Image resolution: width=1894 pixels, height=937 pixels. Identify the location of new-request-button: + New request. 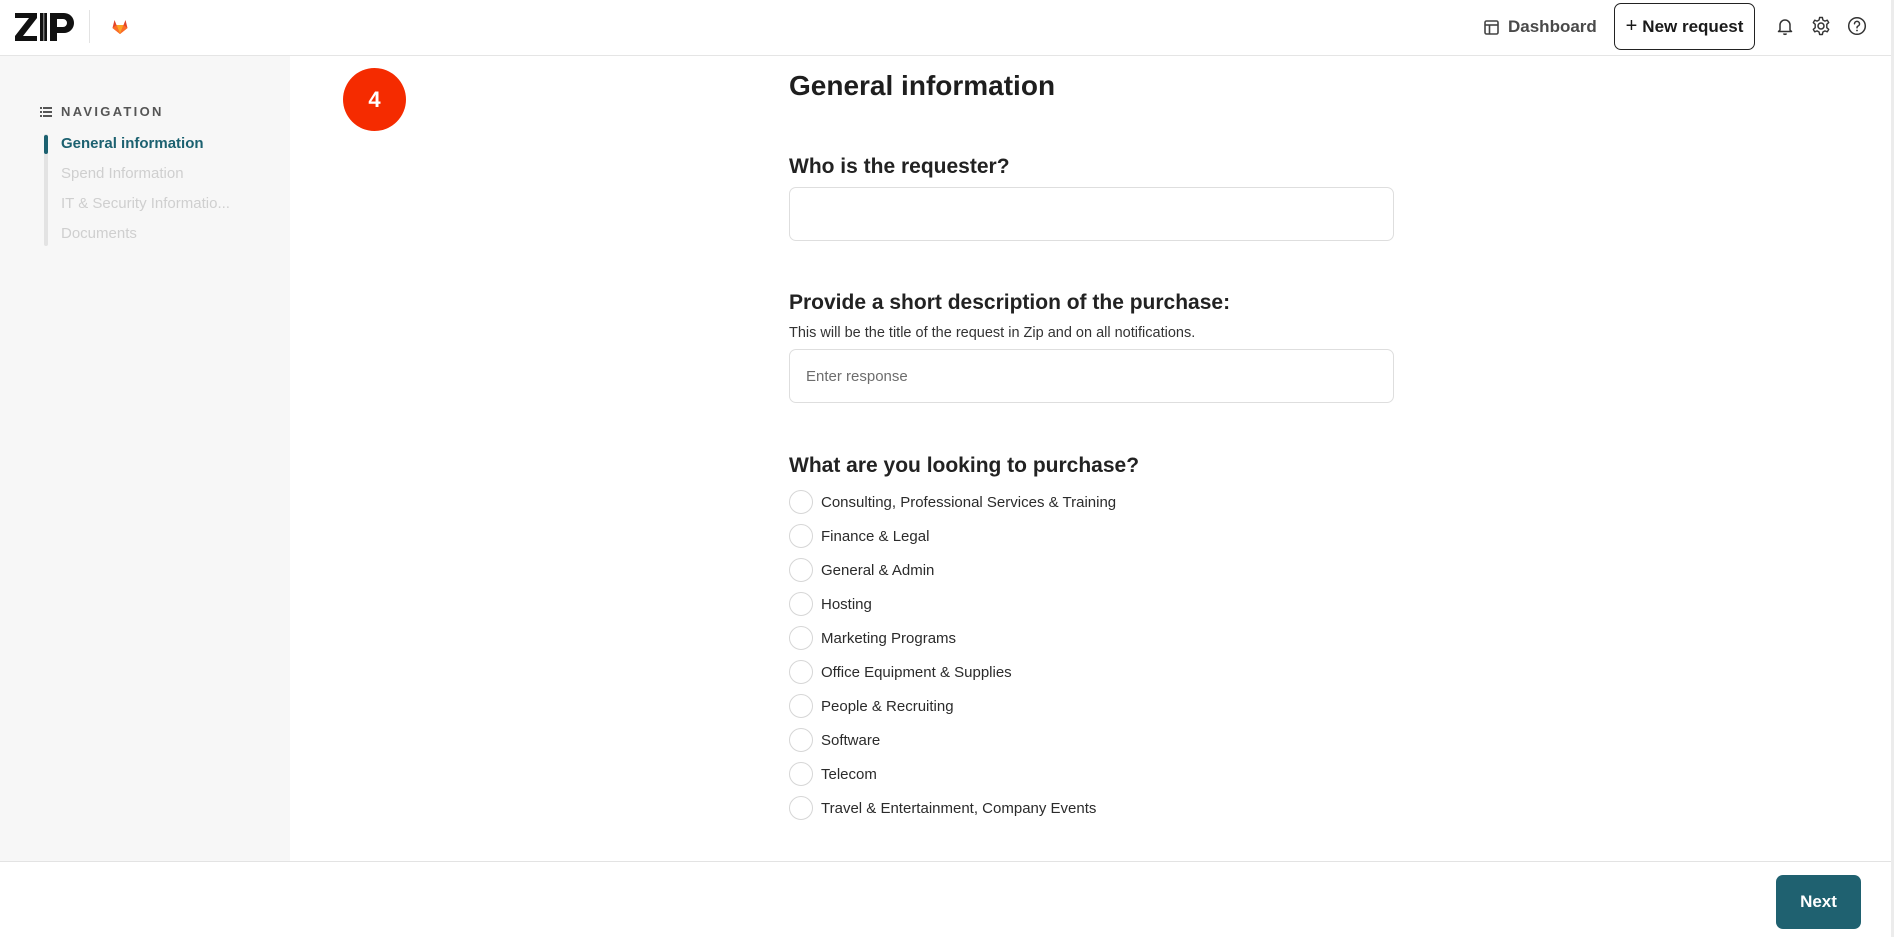
(1684, 26).